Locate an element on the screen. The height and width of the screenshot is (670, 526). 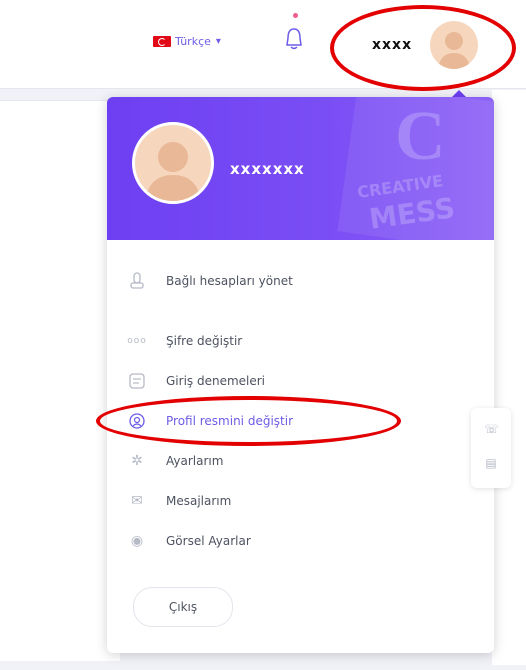
menu-item-change-password: ooo Şifre değiştir is located at coordinates (184, 341).